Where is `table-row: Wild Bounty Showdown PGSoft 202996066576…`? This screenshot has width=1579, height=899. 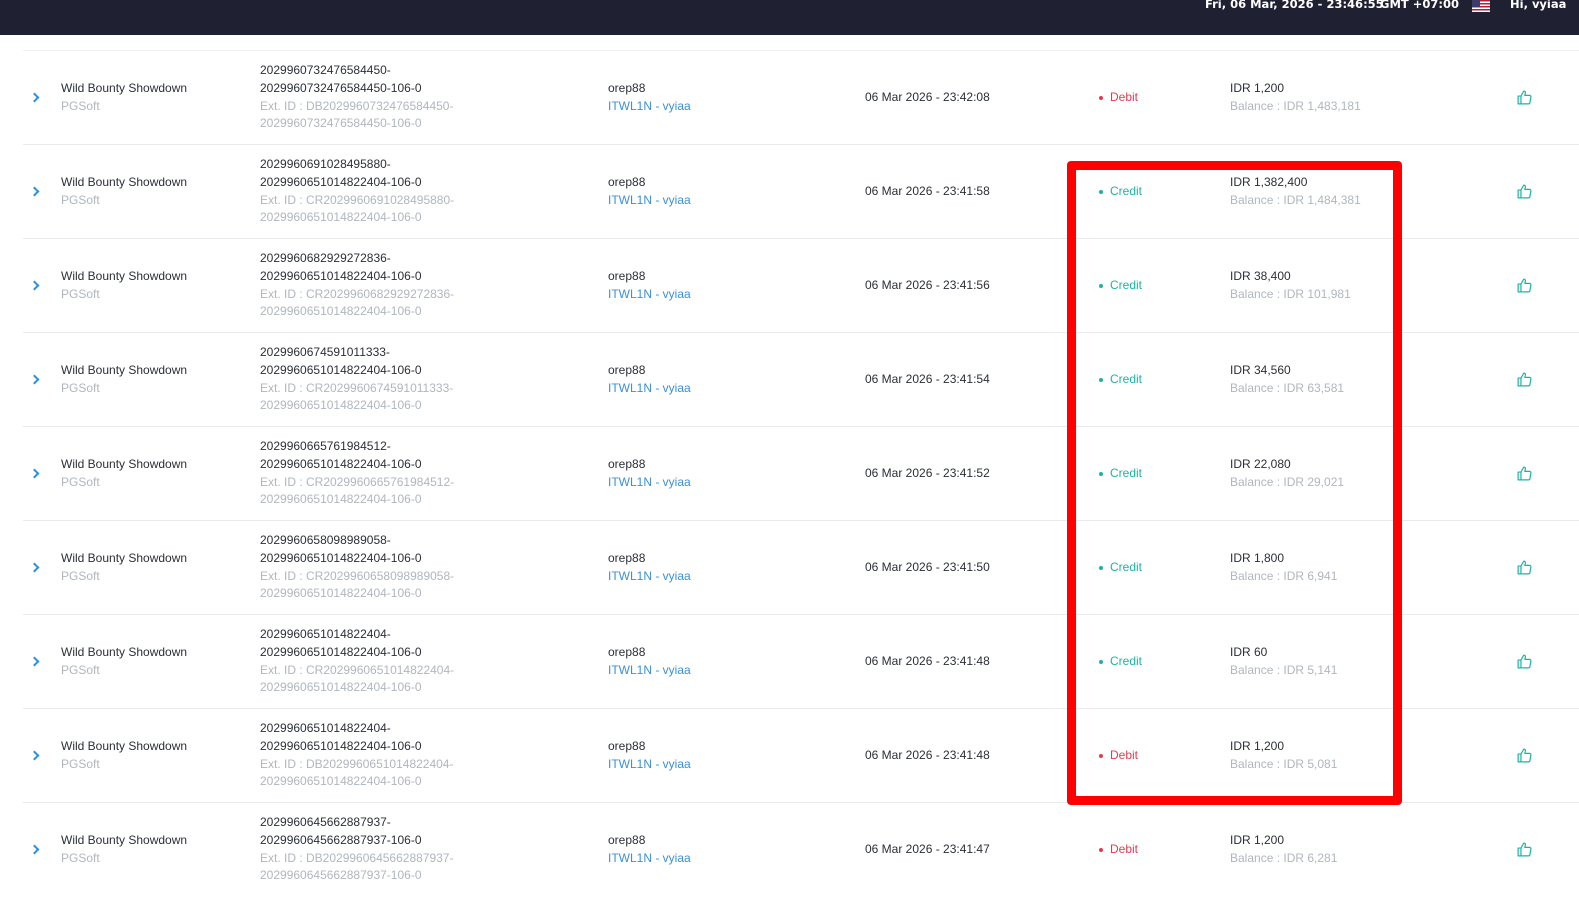 table-row: Wild Bounty Showdown PGSoft 202996066576… is located at coordinates (801, 474).